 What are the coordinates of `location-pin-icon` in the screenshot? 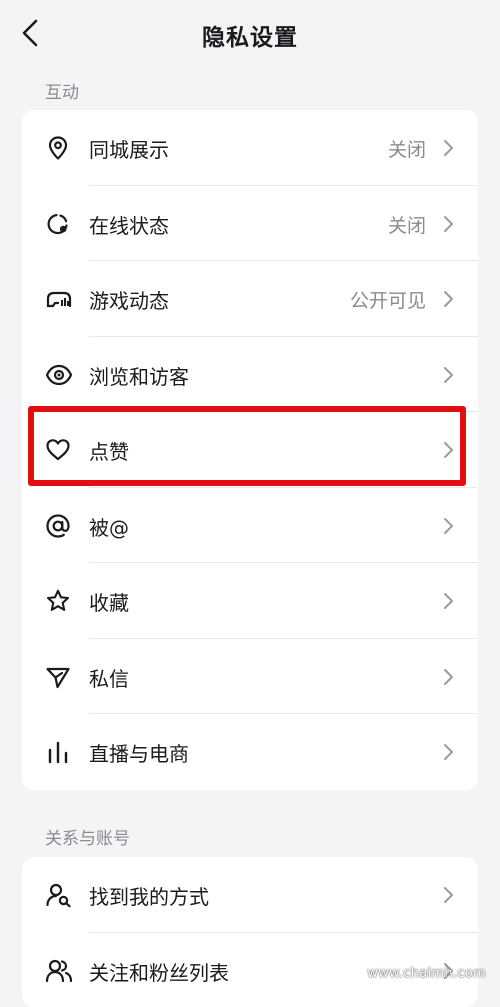 It's located at (58, 148).